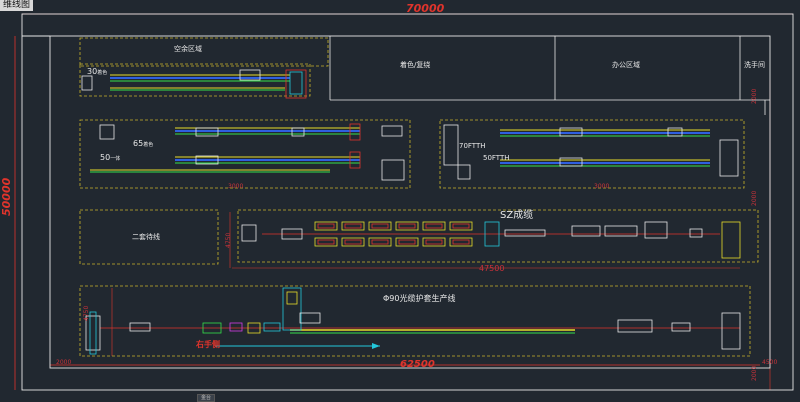 The width and height of the screenshot is (800, 402). I want to click on ftth-payoff, so click(451, 145).